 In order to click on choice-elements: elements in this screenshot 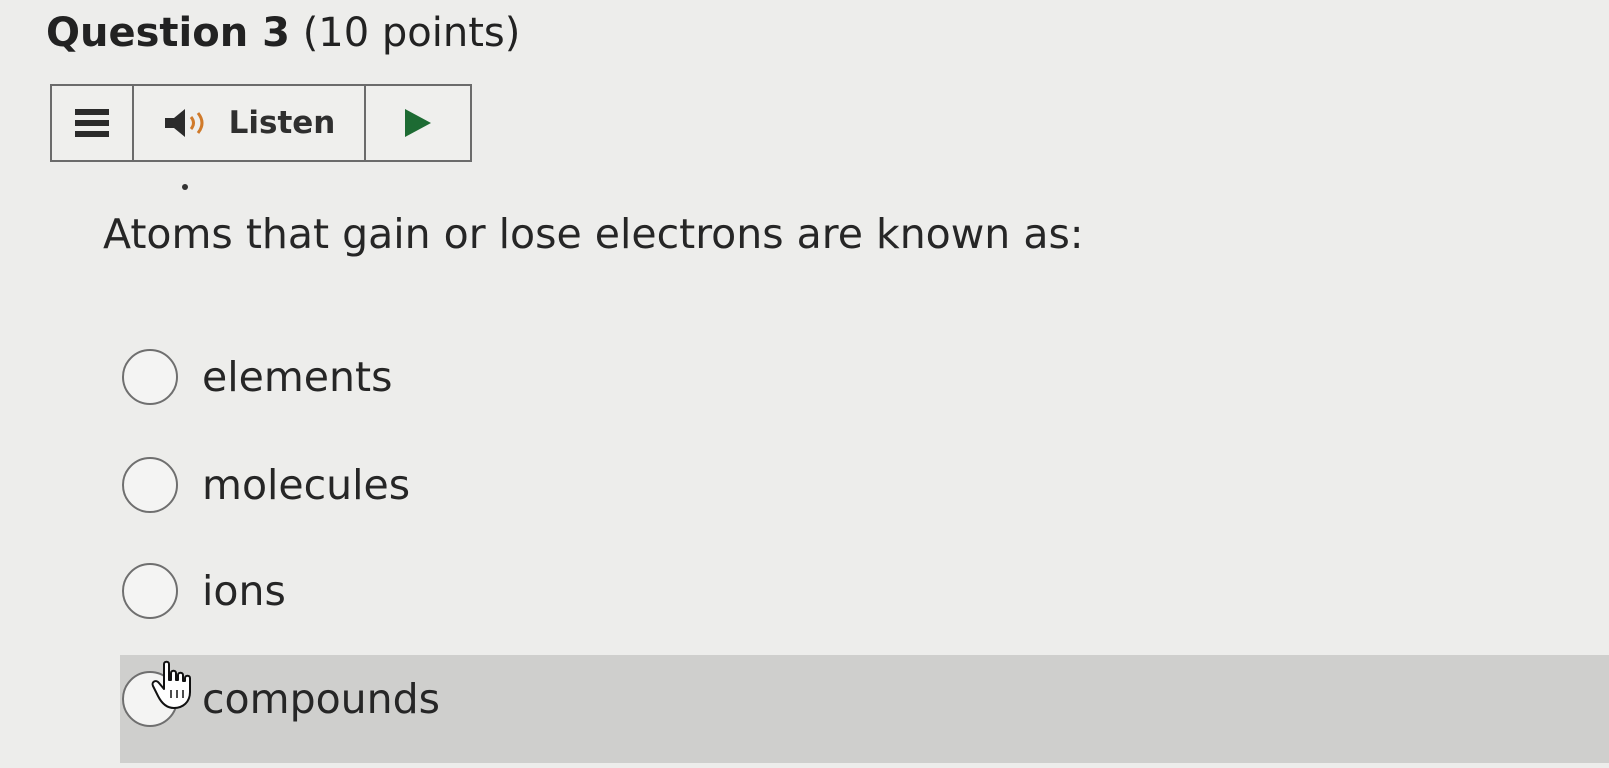, I will do `click(257, 377)`.